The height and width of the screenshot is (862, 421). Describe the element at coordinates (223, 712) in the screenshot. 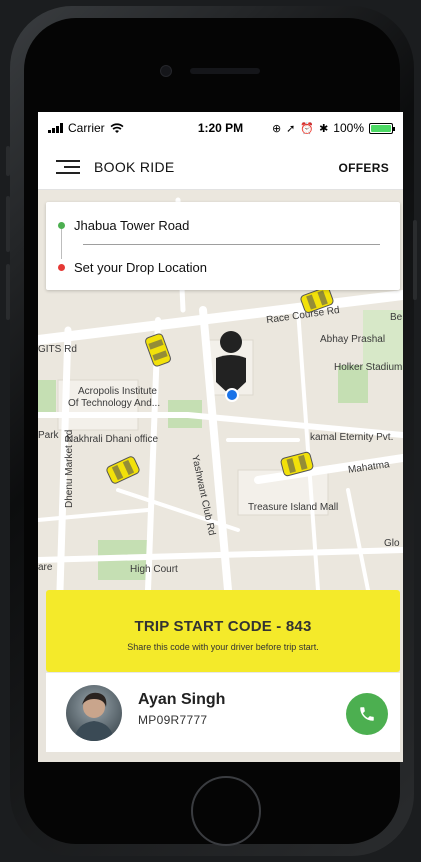

I see `driver-card: Ayan Singh MP09R7777` at that location.